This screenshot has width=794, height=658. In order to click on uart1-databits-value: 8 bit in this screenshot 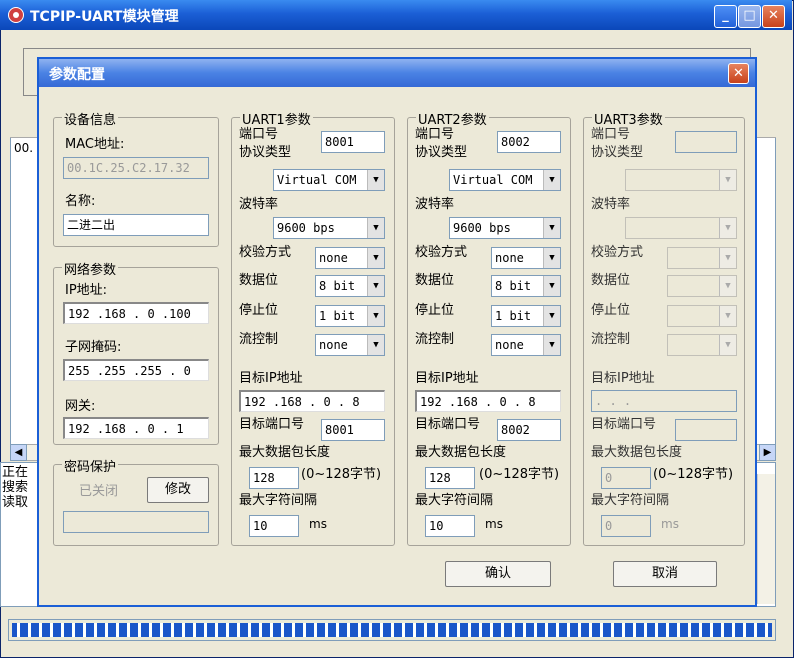, I will do `click(337, 286)`.